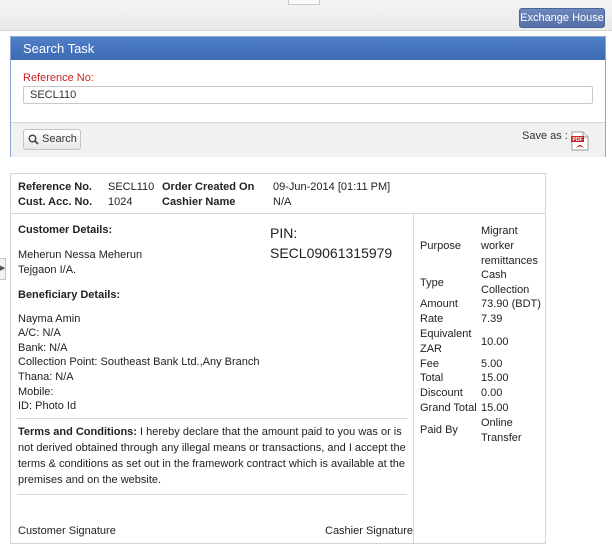 The height and width of the screenshot is (549, 612). I want to click on discount-label: Discount, so click(441, 393).